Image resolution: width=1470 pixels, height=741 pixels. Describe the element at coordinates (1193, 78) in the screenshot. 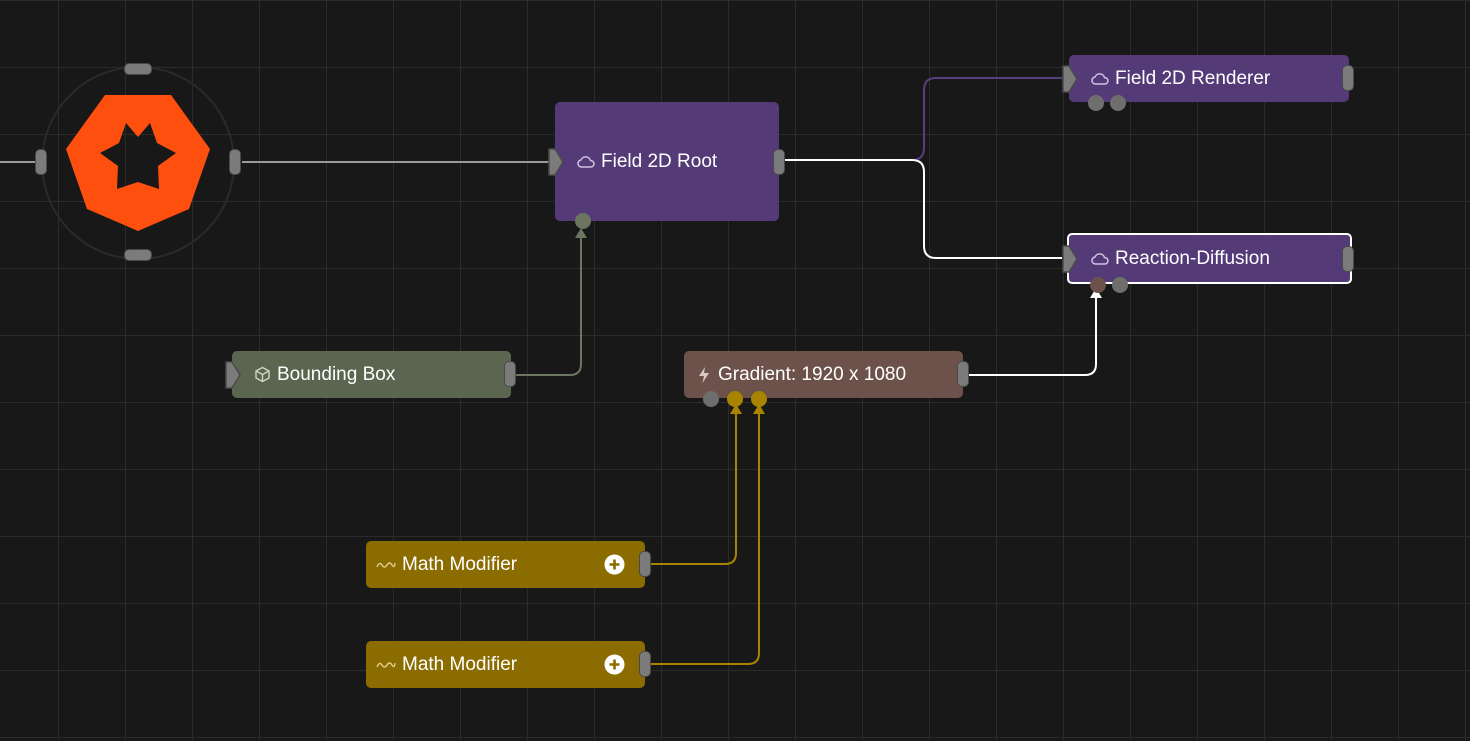

I see `node-label: Field 2D Renderer` at that location.